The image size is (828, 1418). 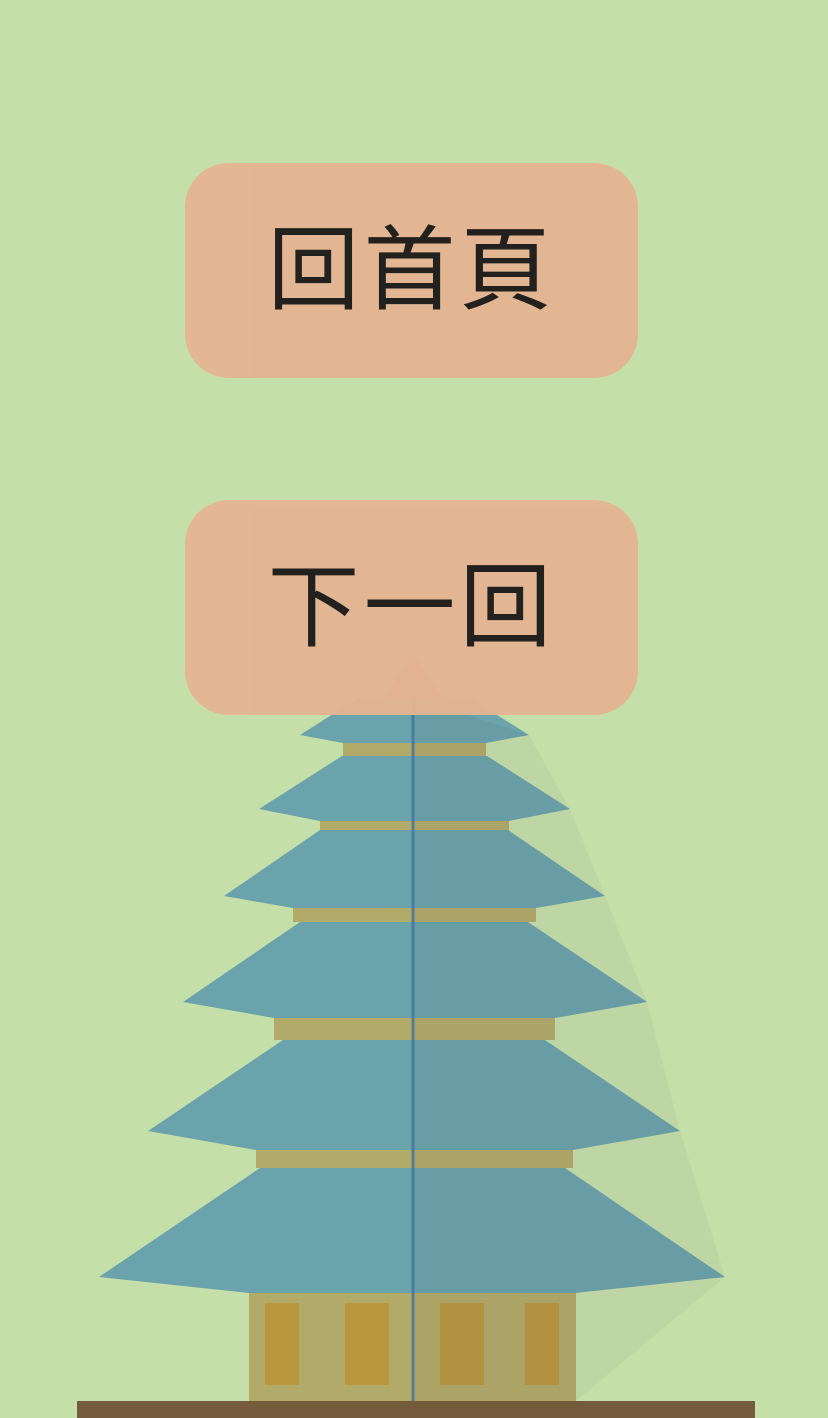 I want to click on home-button-label: 回首頁, so click(x=411, y=270).